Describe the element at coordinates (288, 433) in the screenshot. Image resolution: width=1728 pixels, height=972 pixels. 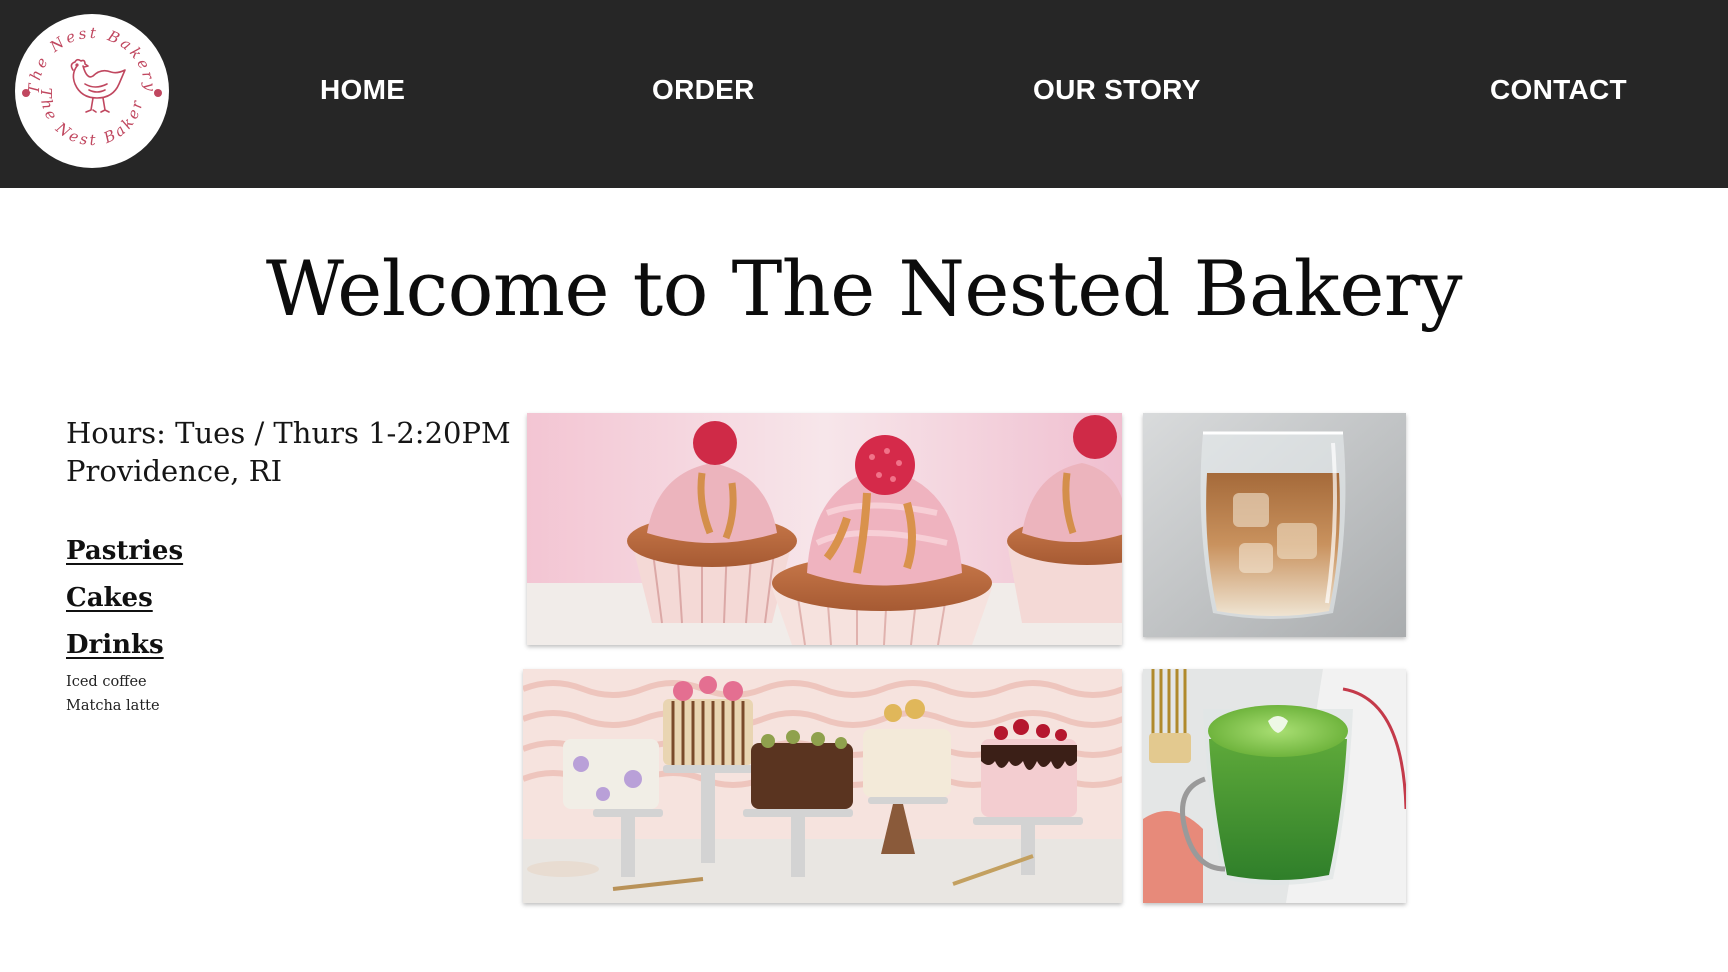
I see `hours-text: Hours: Tues / Thurs 1-2:20PM` at that location.